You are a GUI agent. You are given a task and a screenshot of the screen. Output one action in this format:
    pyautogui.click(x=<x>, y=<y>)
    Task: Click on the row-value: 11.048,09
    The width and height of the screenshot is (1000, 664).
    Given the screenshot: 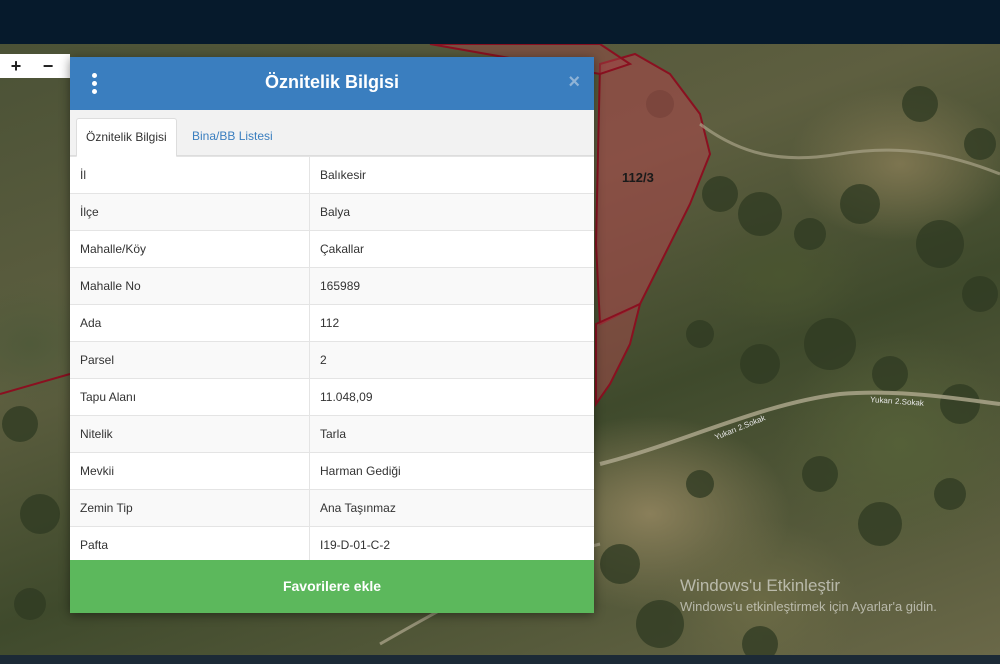 What is the action you would take?
    pyautogui.click(x=451, y=397)
    